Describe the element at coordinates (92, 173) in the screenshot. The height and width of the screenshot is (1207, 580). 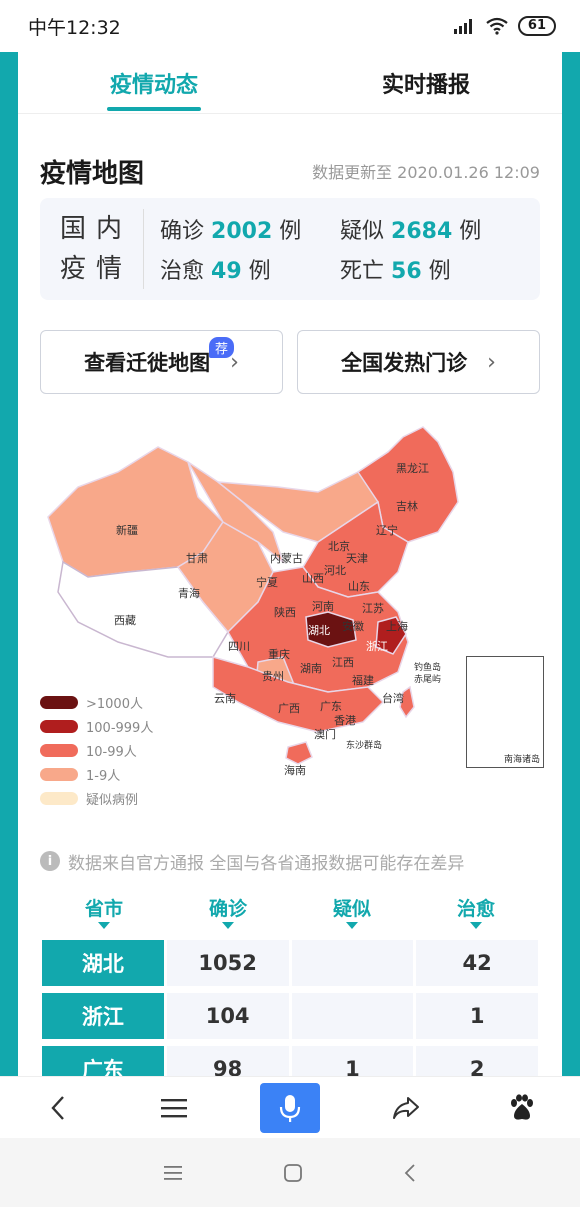
I see `section-title: 疫情地图` at that location.